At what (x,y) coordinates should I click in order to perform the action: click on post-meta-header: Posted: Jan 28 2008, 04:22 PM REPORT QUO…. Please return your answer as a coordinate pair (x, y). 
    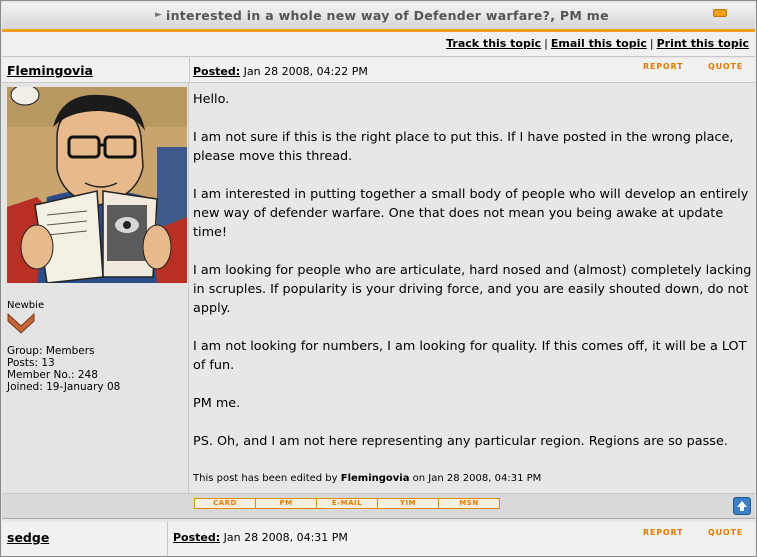
    Looking at the image, I should click on (472, 70).